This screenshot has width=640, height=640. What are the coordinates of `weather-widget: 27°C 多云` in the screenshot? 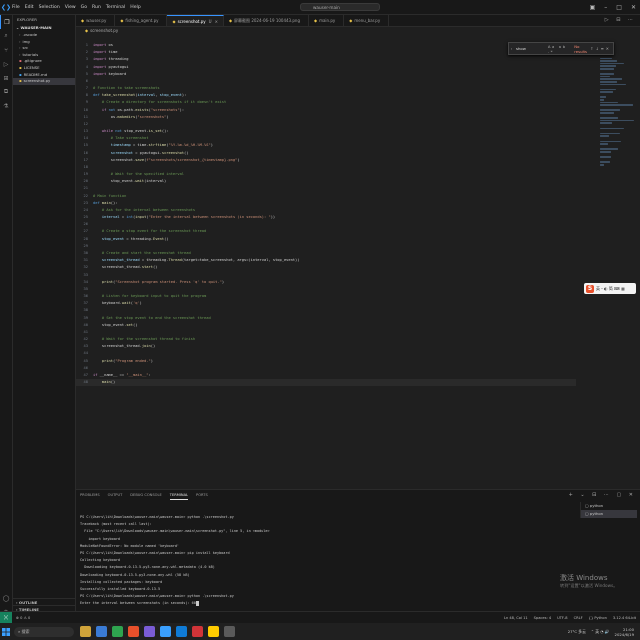 It's located at (577, 632).